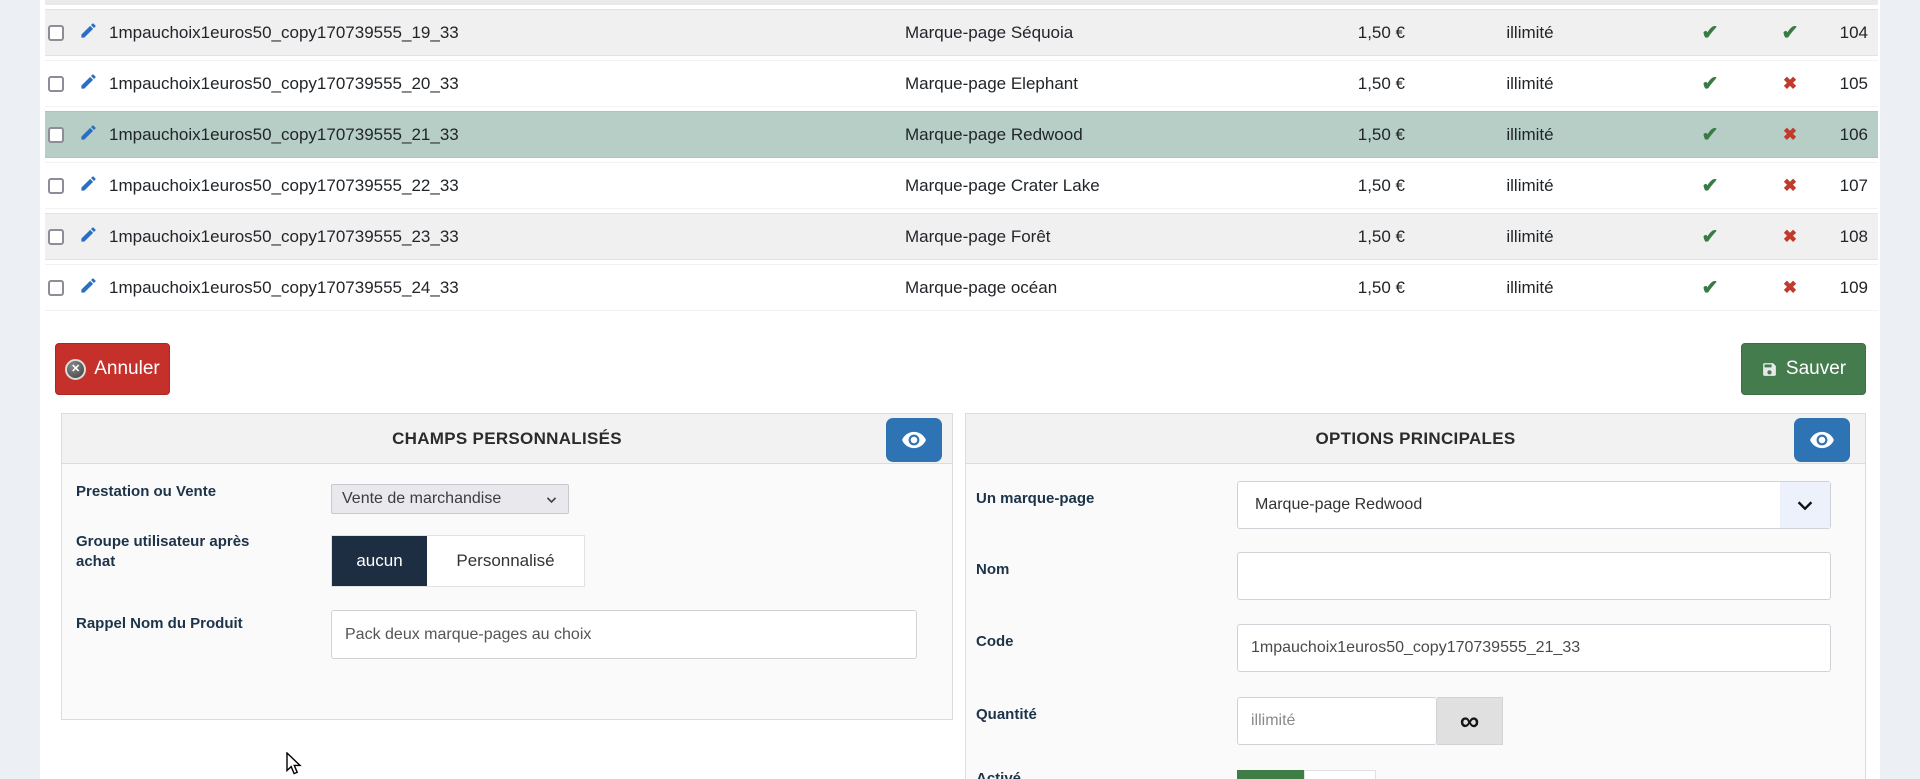 This screenshot has height=779, width=1920. What do you see at coordinates (1805, 505) in the screenshot?
I see `chevron-down-icon` at bounding box center [1805, 505].